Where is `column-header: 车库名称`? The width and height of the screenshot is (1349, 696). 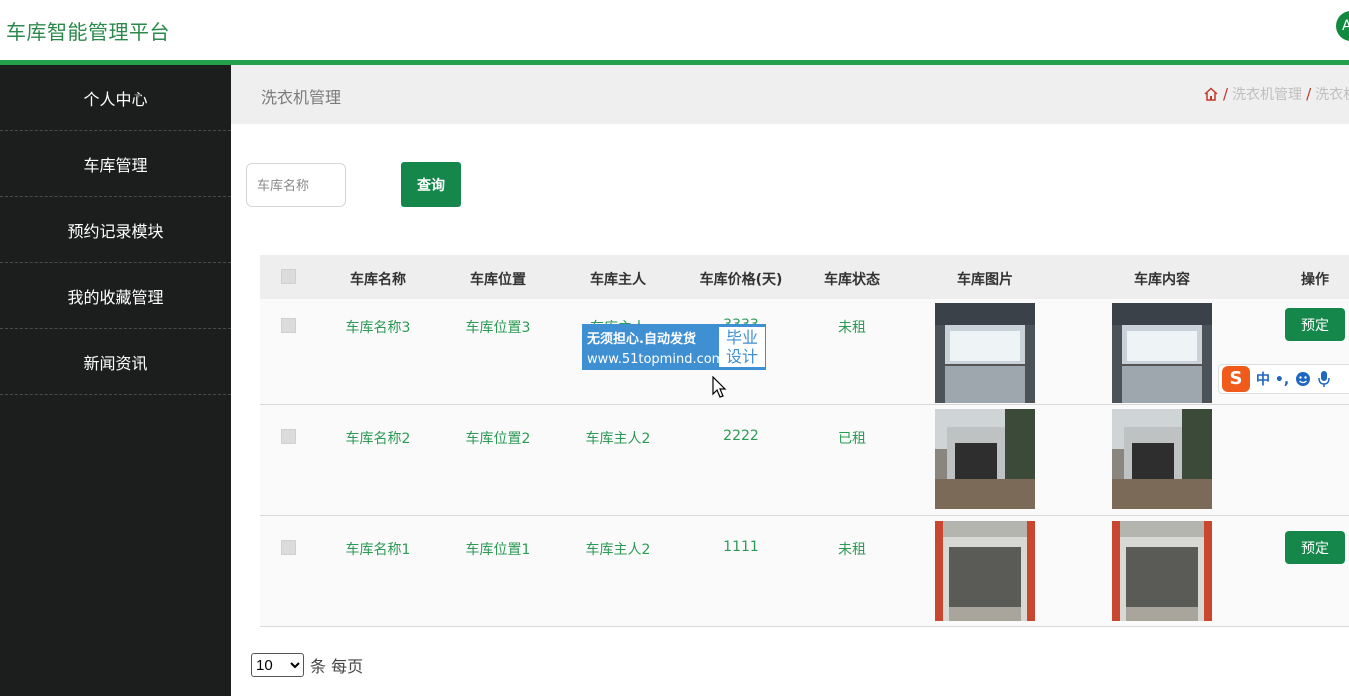 column-header: 车库名称 is located at coordinates (378, 280).